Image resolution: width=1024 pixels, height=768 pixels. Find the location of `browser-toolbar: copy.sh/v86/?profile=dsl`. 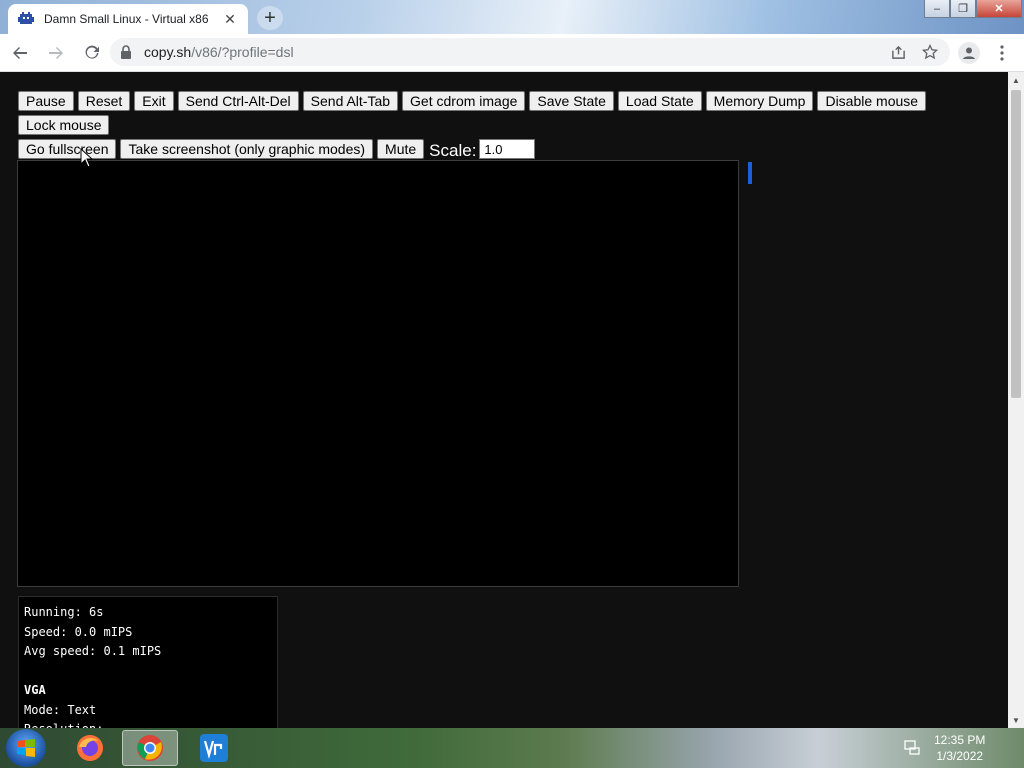

browser-toolbar: copy.sh/v86/?profile=dsl is located at coordinates (512, 53).